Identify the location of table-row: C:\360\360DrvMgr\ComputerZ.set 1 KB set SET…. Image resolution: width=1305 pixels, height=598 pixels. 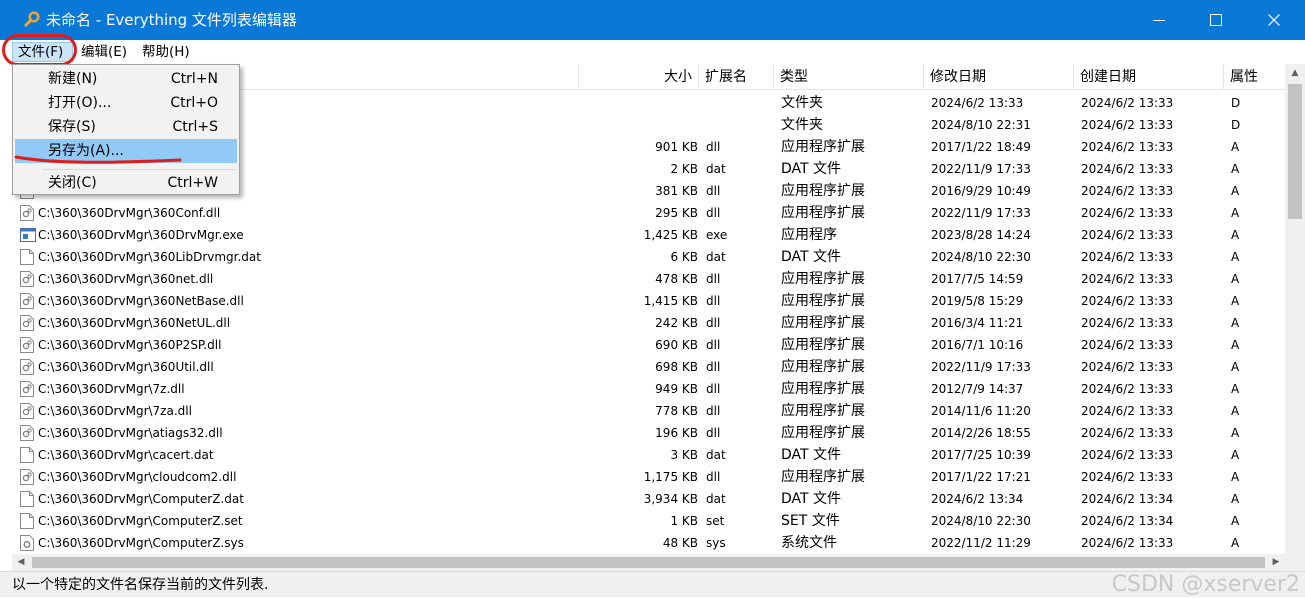
(648, 521).